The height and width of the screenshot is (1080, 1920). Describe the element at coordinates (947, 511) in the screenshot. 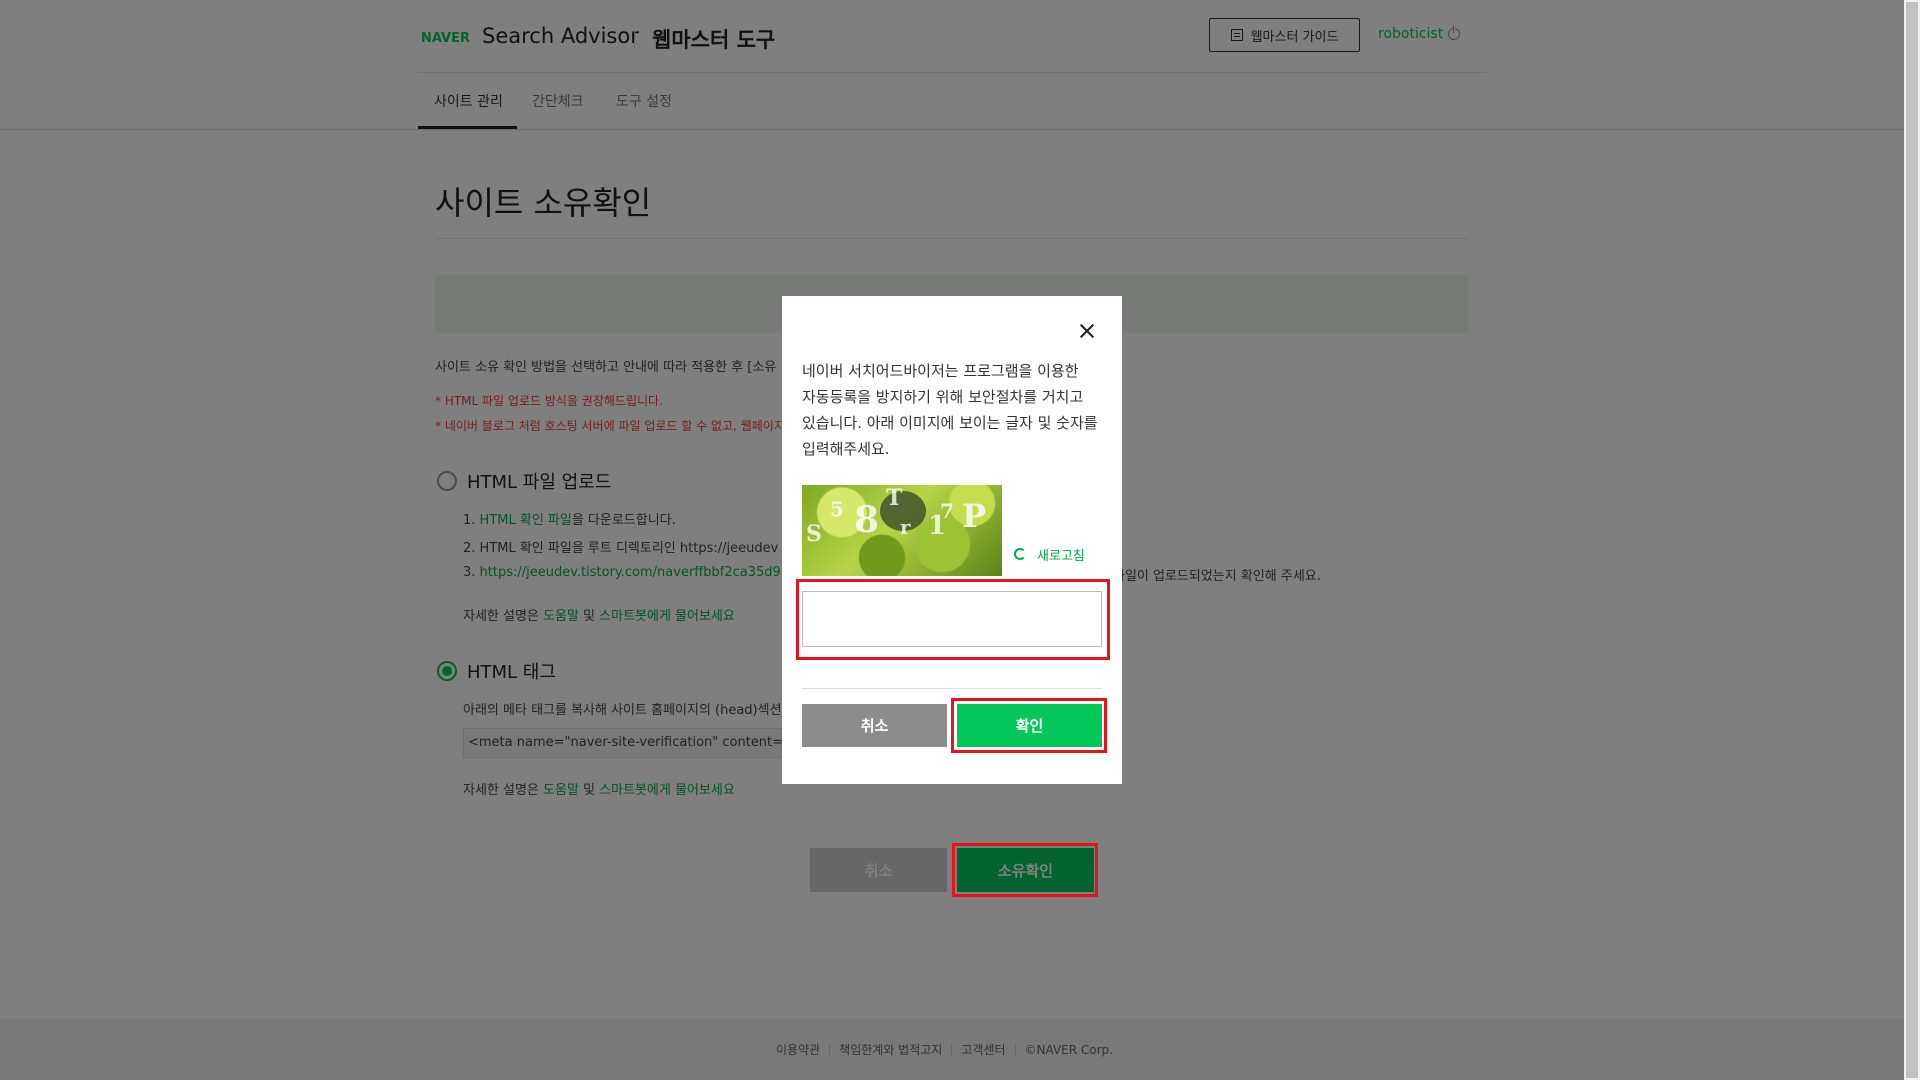

I see `captcha-char: 7` at that location.